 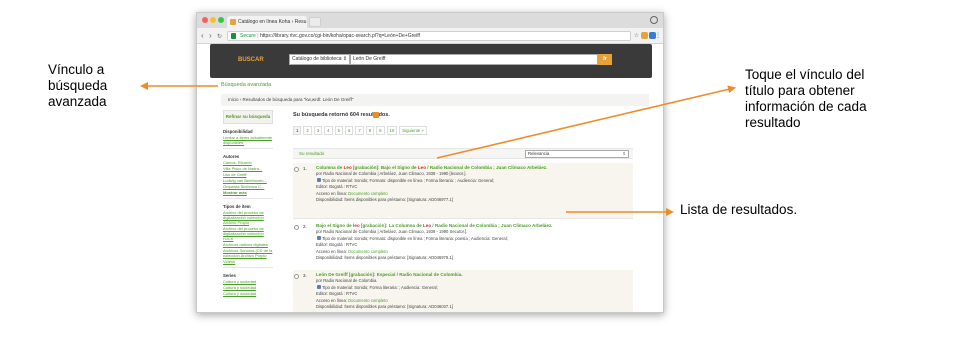 I want to click on page-link: 1, so click(x=297, y=130).